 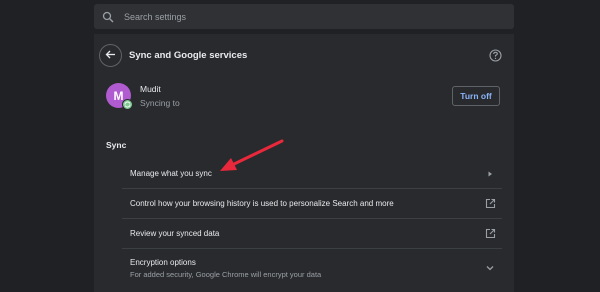 I want to click on list-item-manage-sync: Manage what you sync, so click(x=312, y=174).